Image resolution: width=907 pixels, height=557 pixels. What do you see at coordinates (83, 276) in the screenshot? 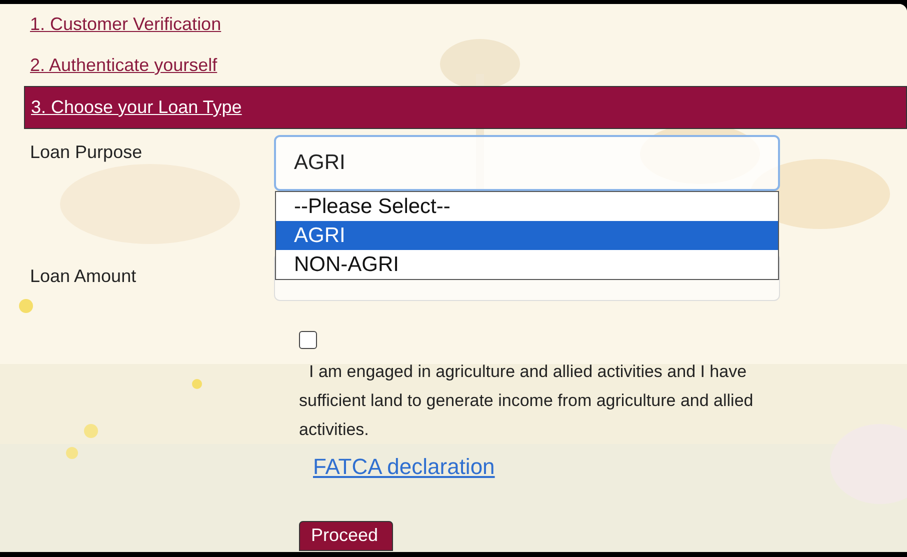
I see `field-label: Loan Amount` at bounding box center [83, 276].